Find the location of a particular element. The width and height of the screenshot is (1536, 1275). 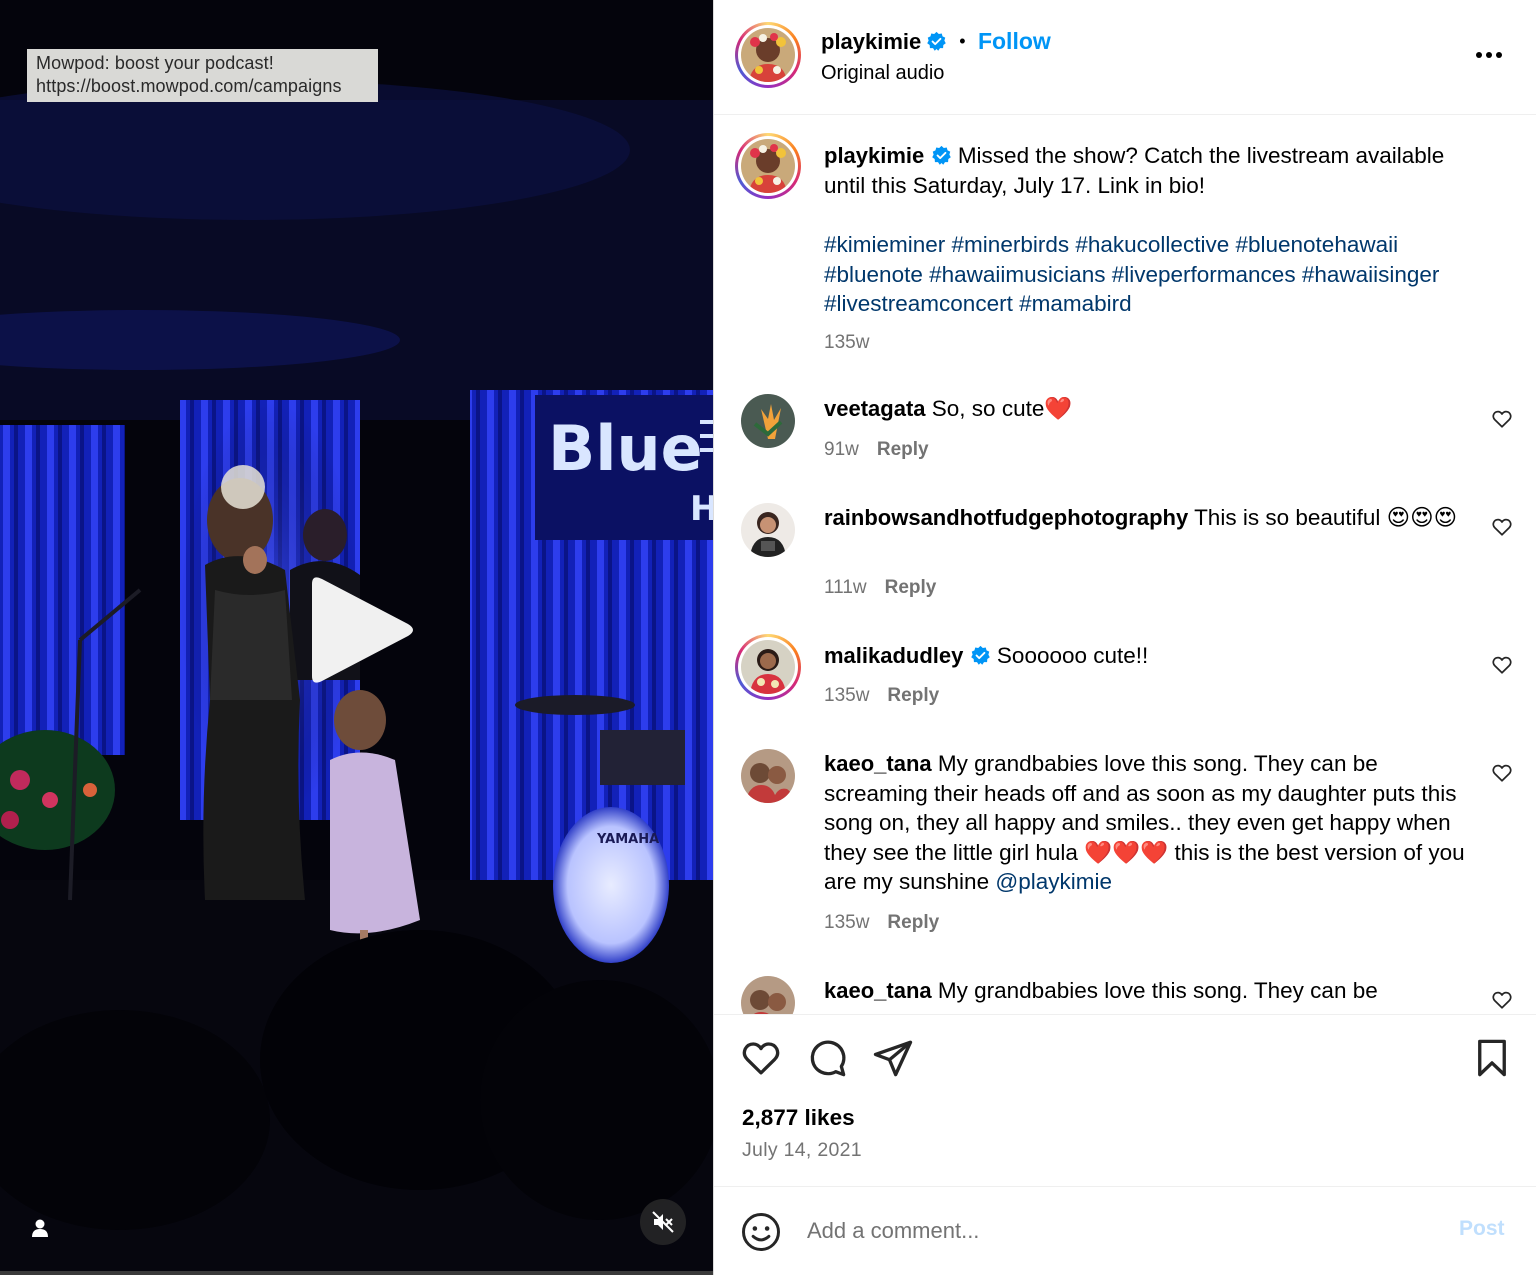

header-top-line: playkimie • Follow is located at coordinates (936, 41).